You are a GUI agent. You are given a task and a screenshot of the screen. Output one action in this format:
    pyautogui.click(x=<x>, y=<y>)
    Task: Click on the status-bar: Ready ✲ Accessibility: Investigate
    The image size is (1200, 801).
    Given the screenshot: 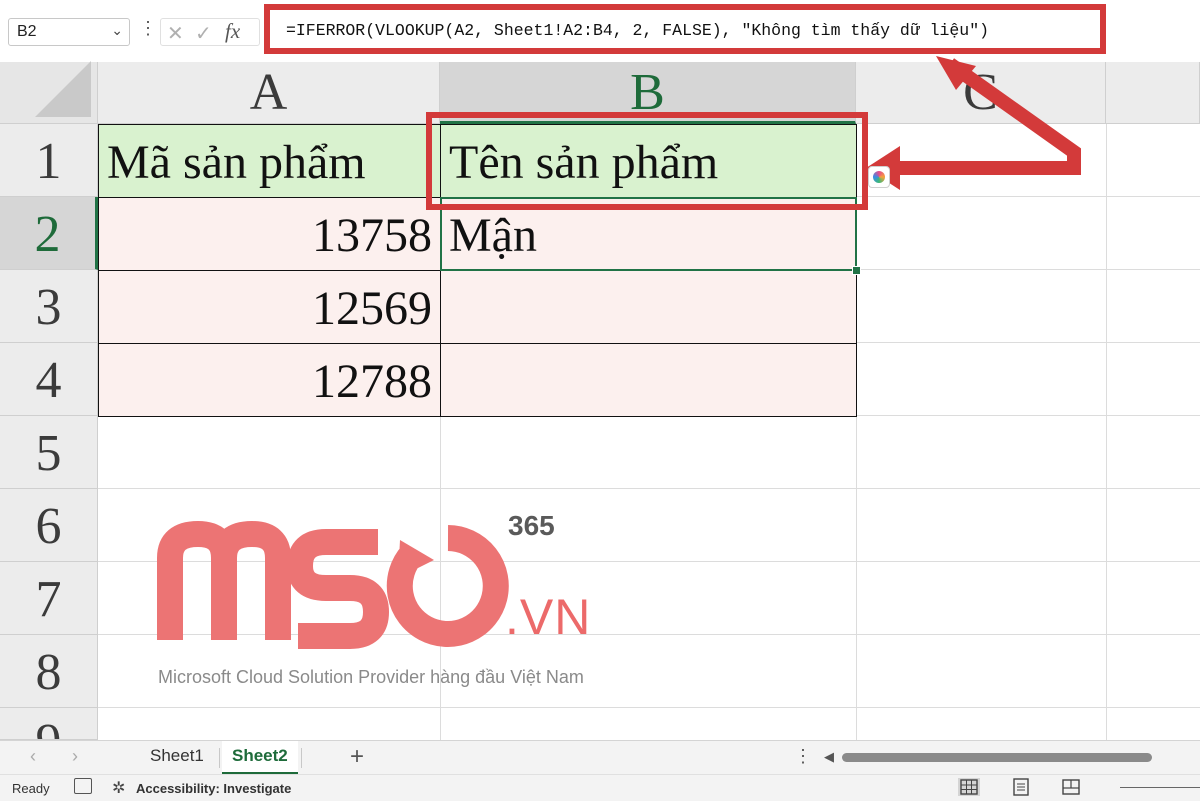 What is the action you would take?
    pyautogui.click(x=600, y=787)
    